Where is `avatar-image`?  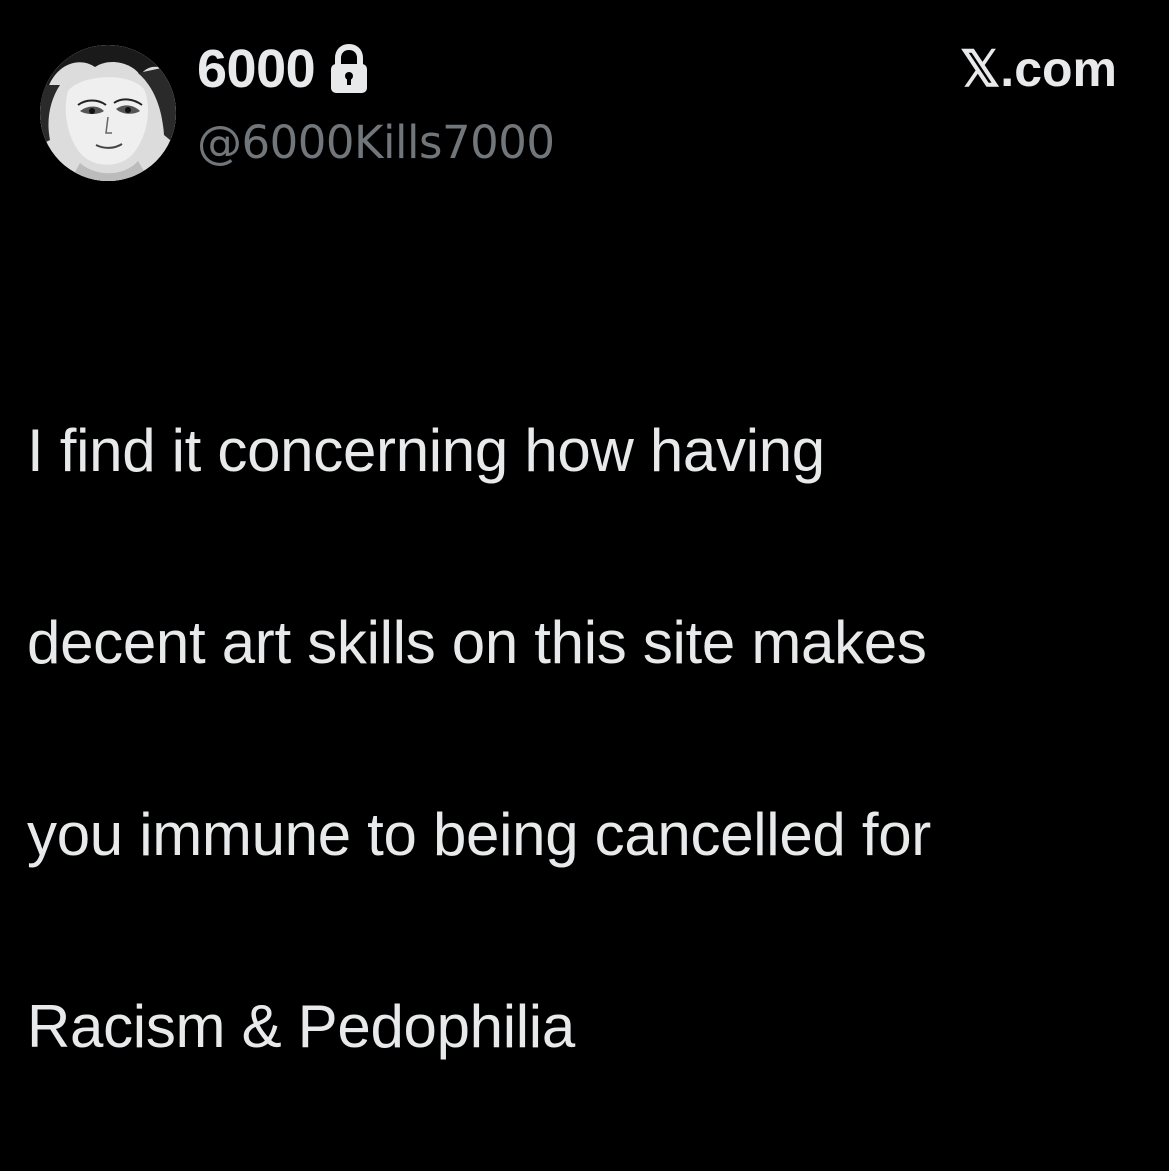
avatar-image is located at coordinates (108, 113).